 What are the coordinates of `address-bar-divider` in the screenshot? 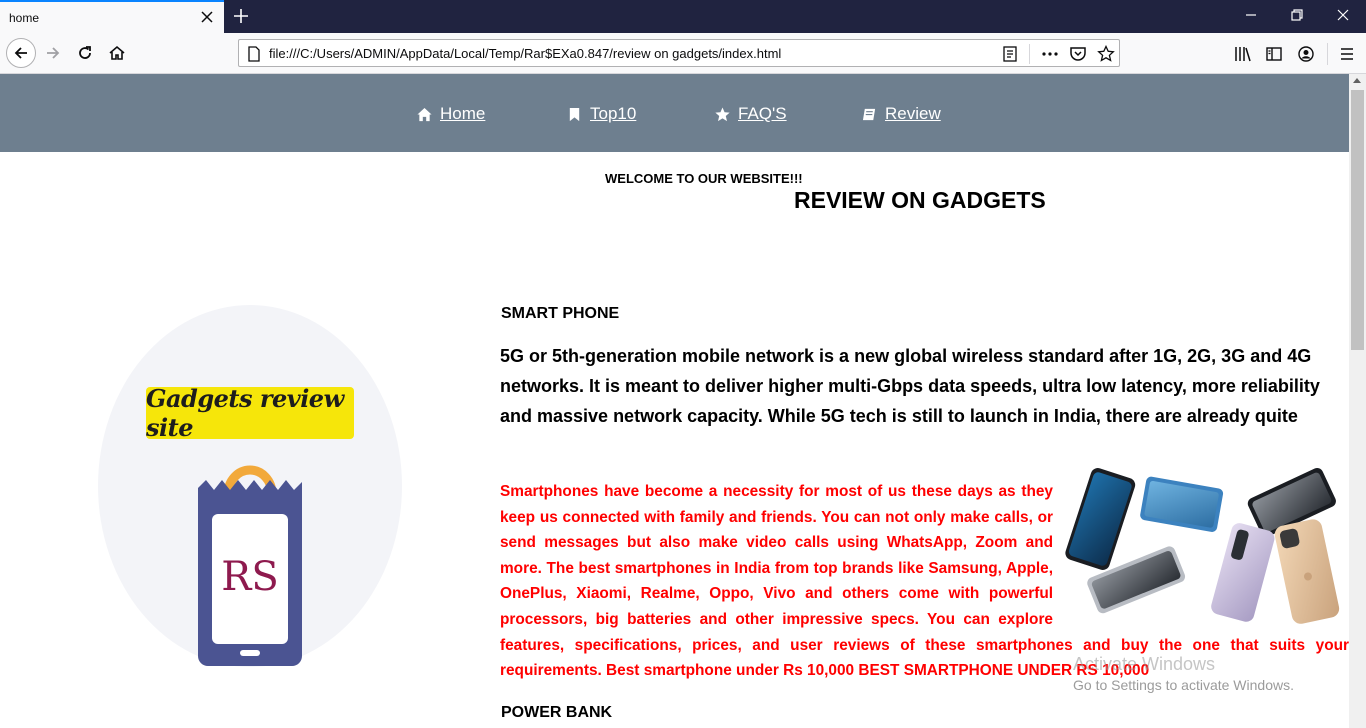 It's located at (1029, 54).